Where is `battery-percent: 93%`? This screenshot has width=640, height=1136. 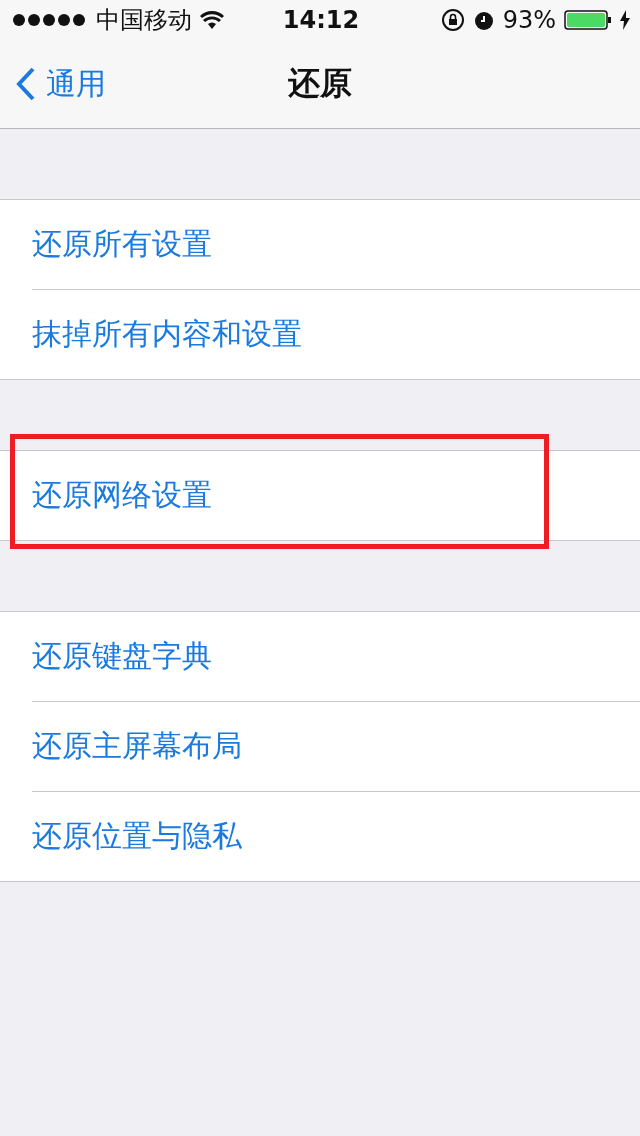 battery-percent: 93% is located at coordinates (529, 20).